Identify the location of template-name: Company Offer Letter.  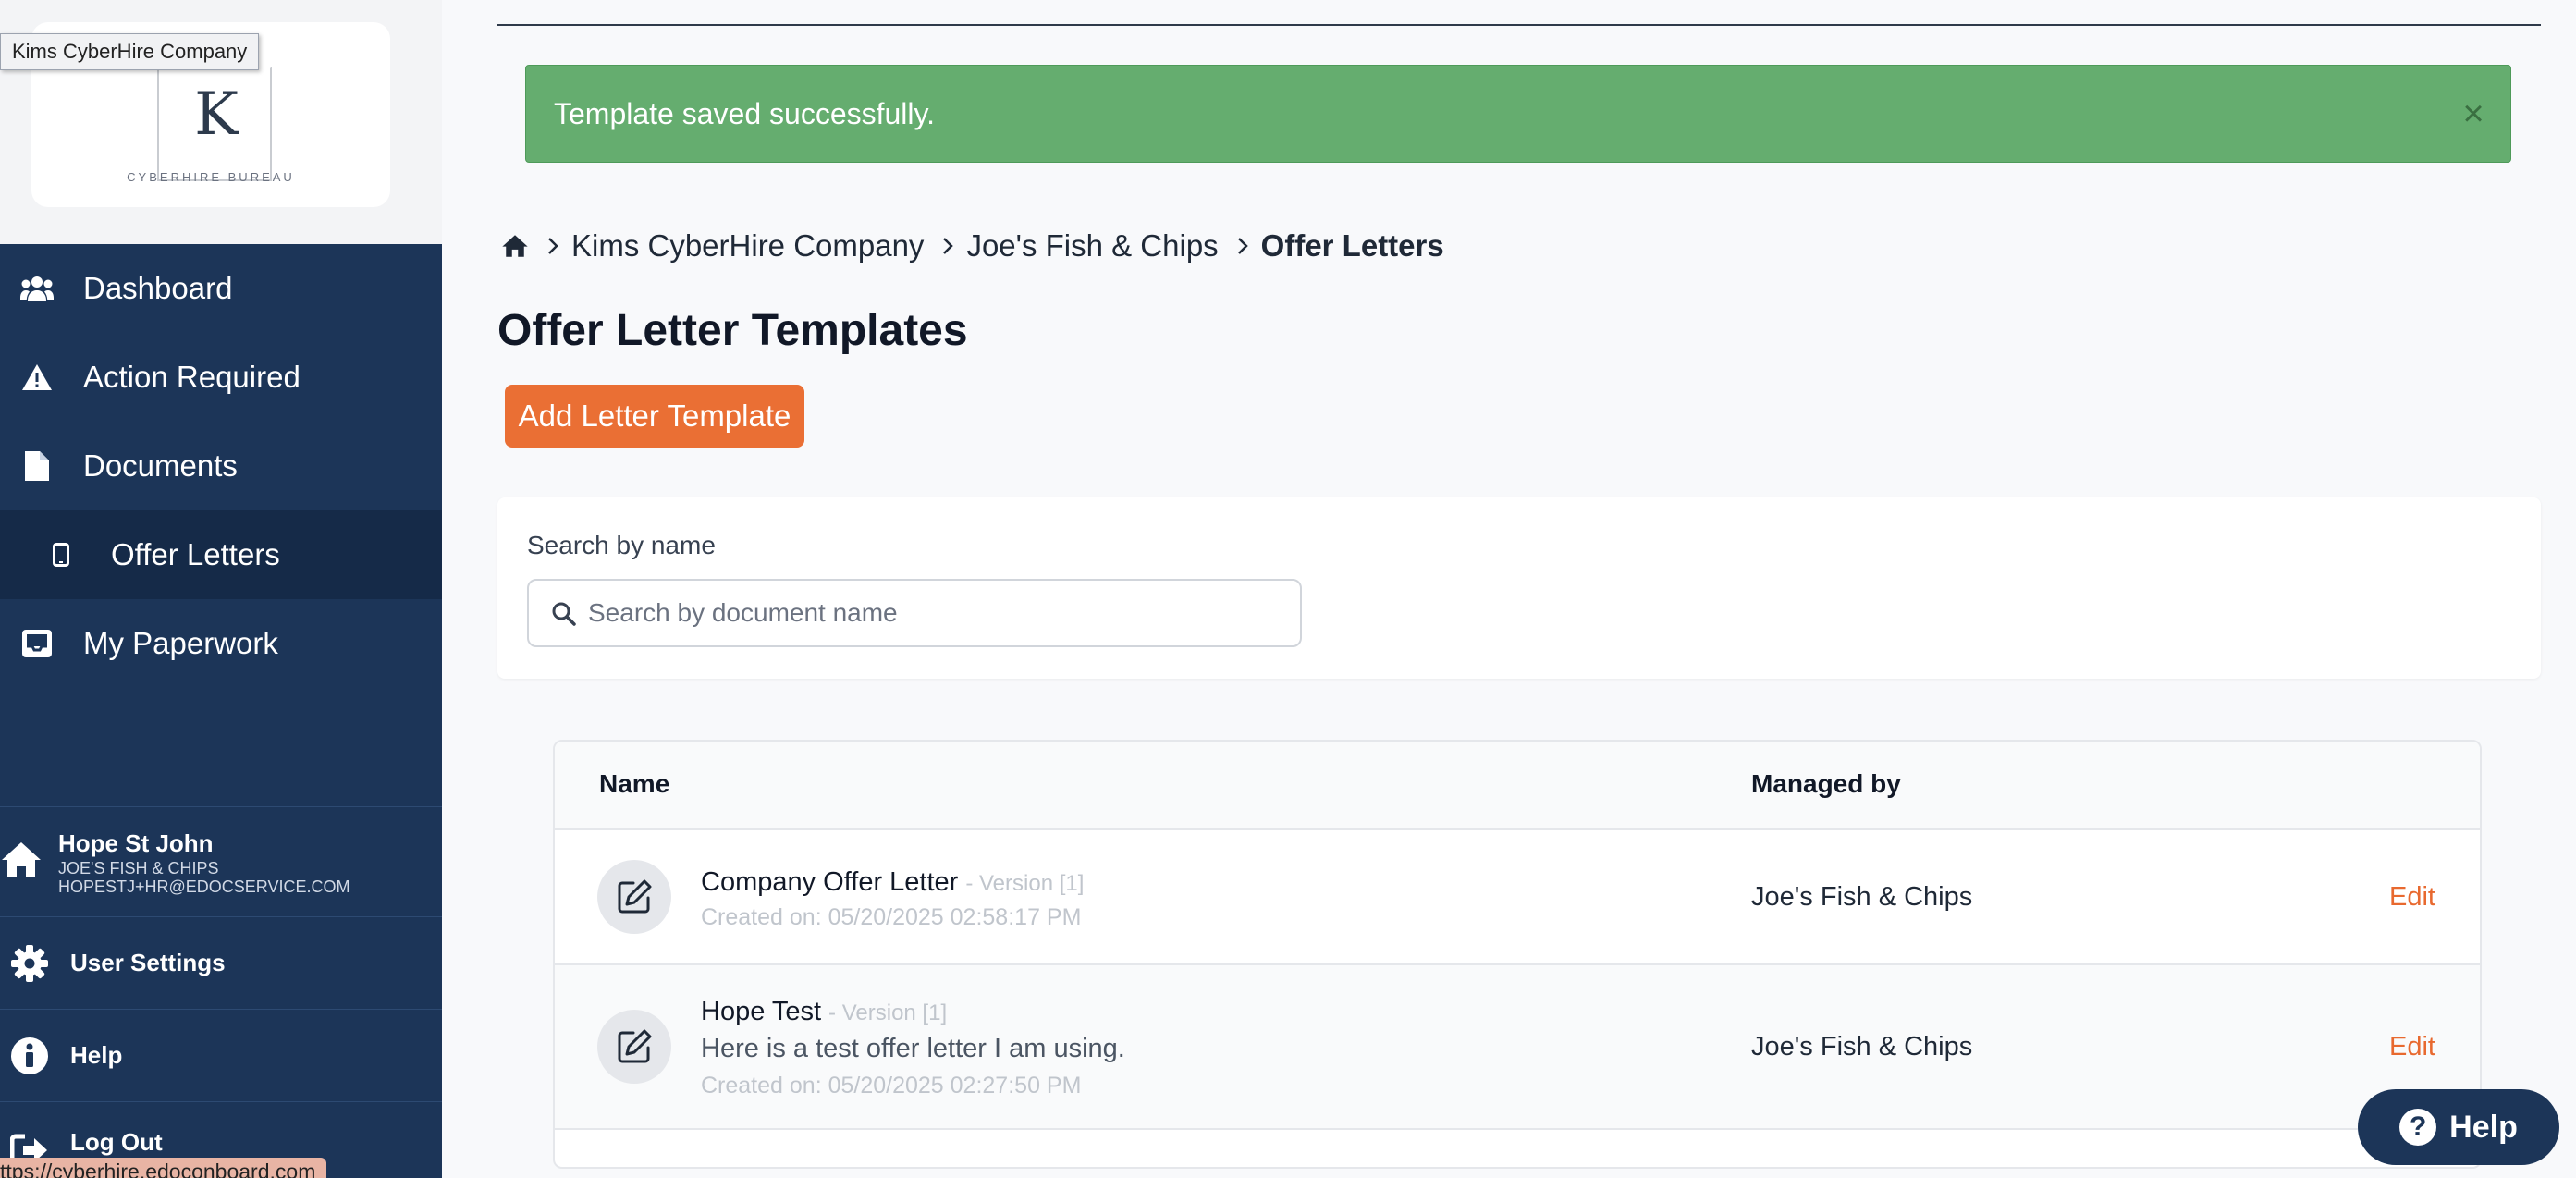
(830, 882).